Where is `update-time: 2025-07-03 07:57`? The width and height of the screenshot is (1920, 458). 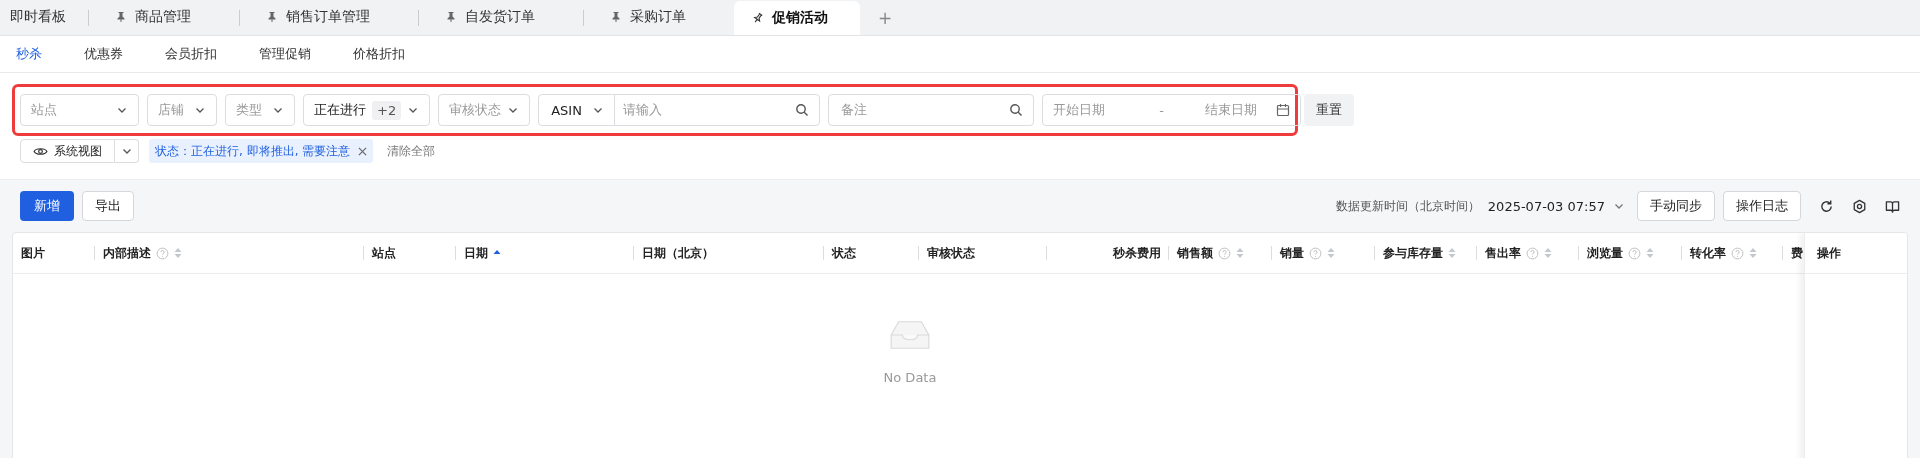
update-time: 2025-07-03 07:57 is located at coordinates (1546, 206).